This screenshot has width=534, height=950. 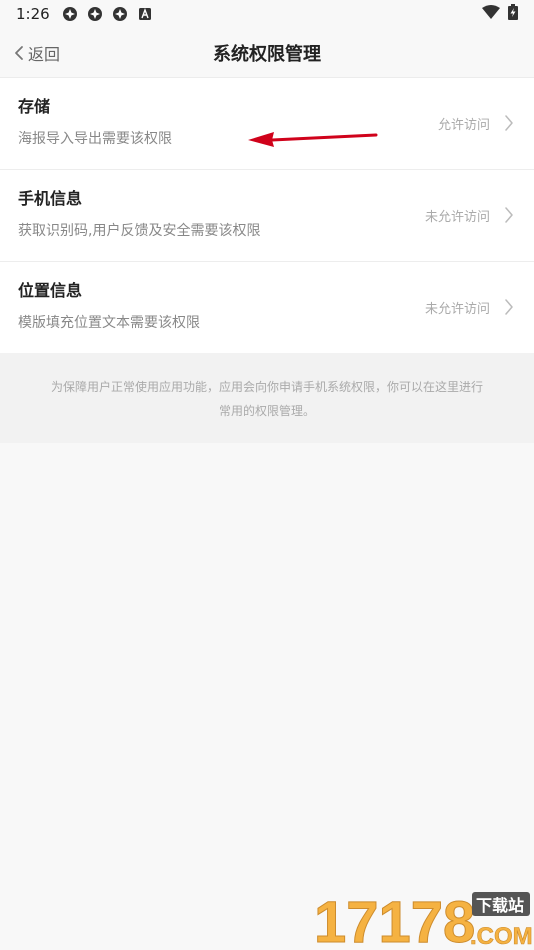 What do you see at coordinates (313, 139) in the screenshot?
I see `red-arrow-annotation` at bounding box center [313, 139].